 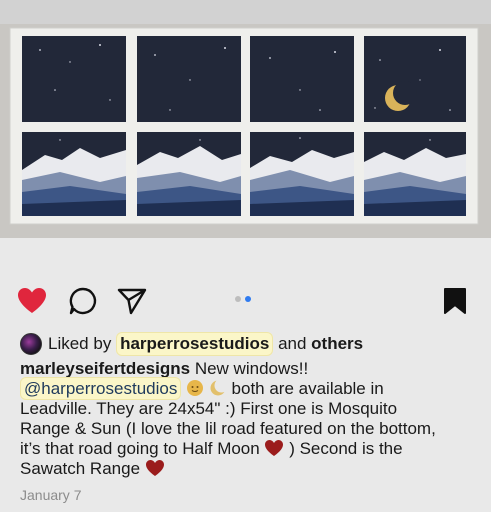 I want to click on carousel-dot-active, so click(x=248, y=299).